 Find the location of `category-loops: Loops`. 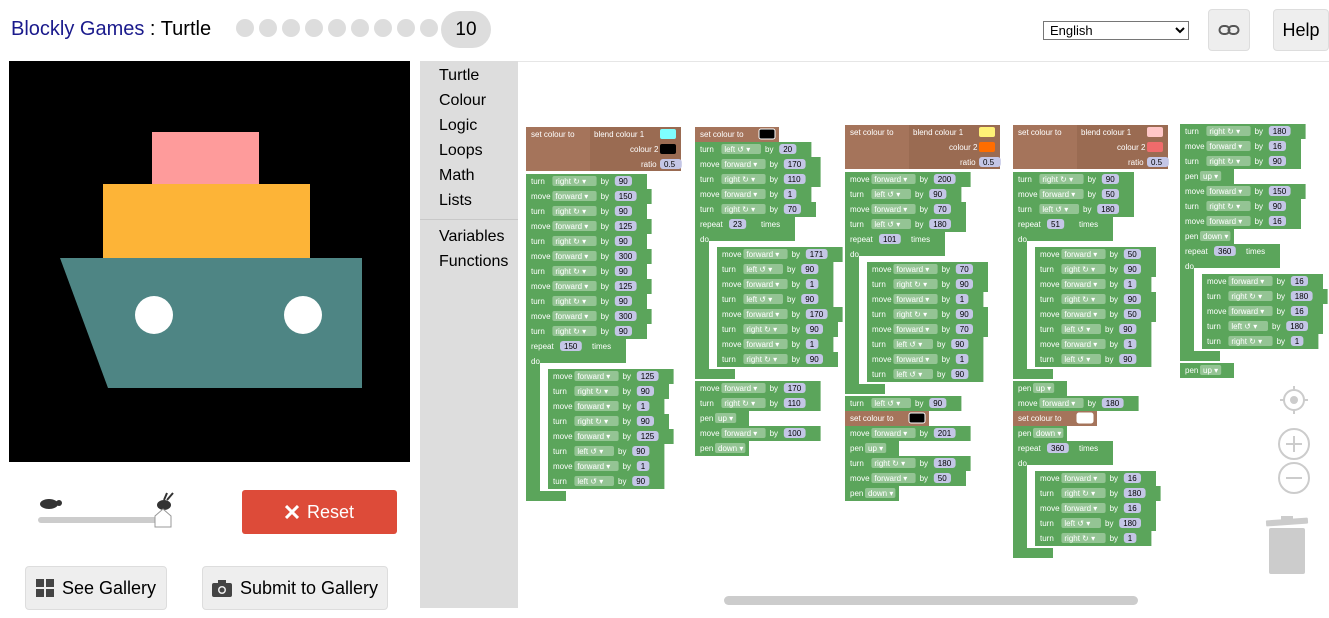

category-loops: Loops is located at coordinates (461, 151).